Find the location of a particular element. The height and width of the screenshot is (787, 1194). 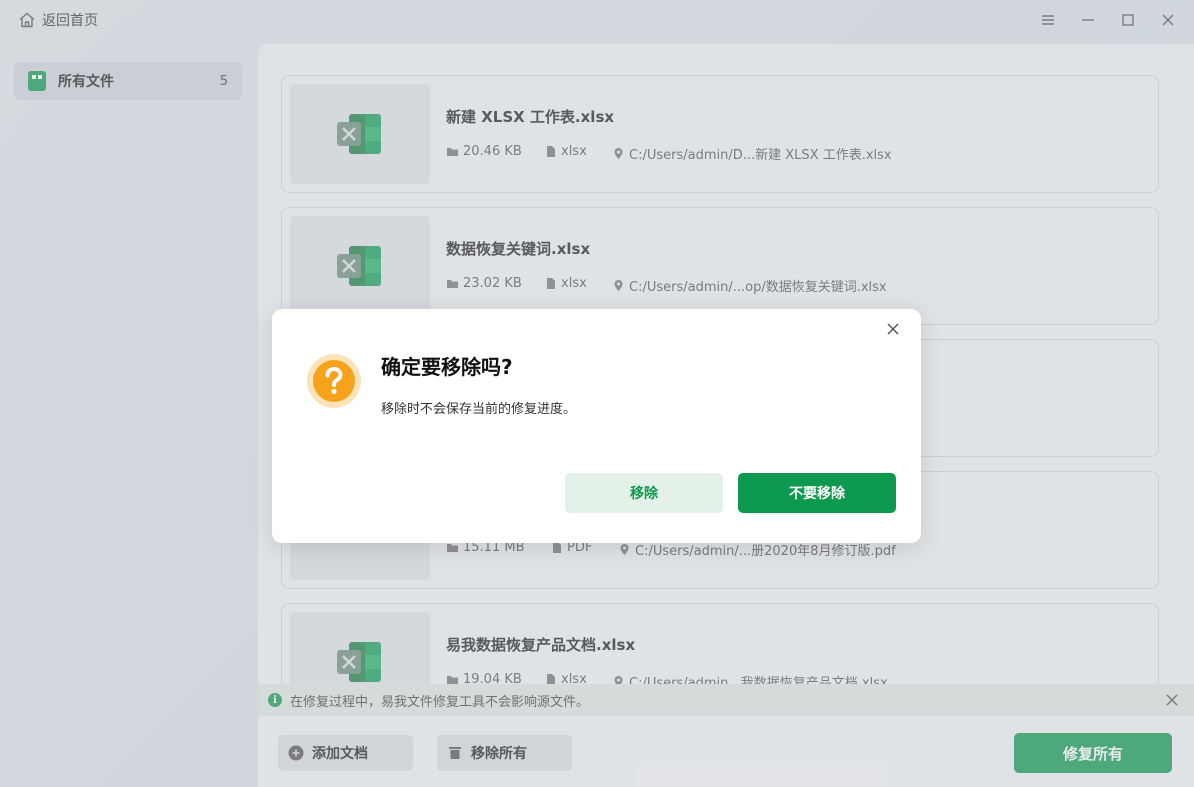

confirm-remove-button: 移除 is located at coordinates (644, 493).